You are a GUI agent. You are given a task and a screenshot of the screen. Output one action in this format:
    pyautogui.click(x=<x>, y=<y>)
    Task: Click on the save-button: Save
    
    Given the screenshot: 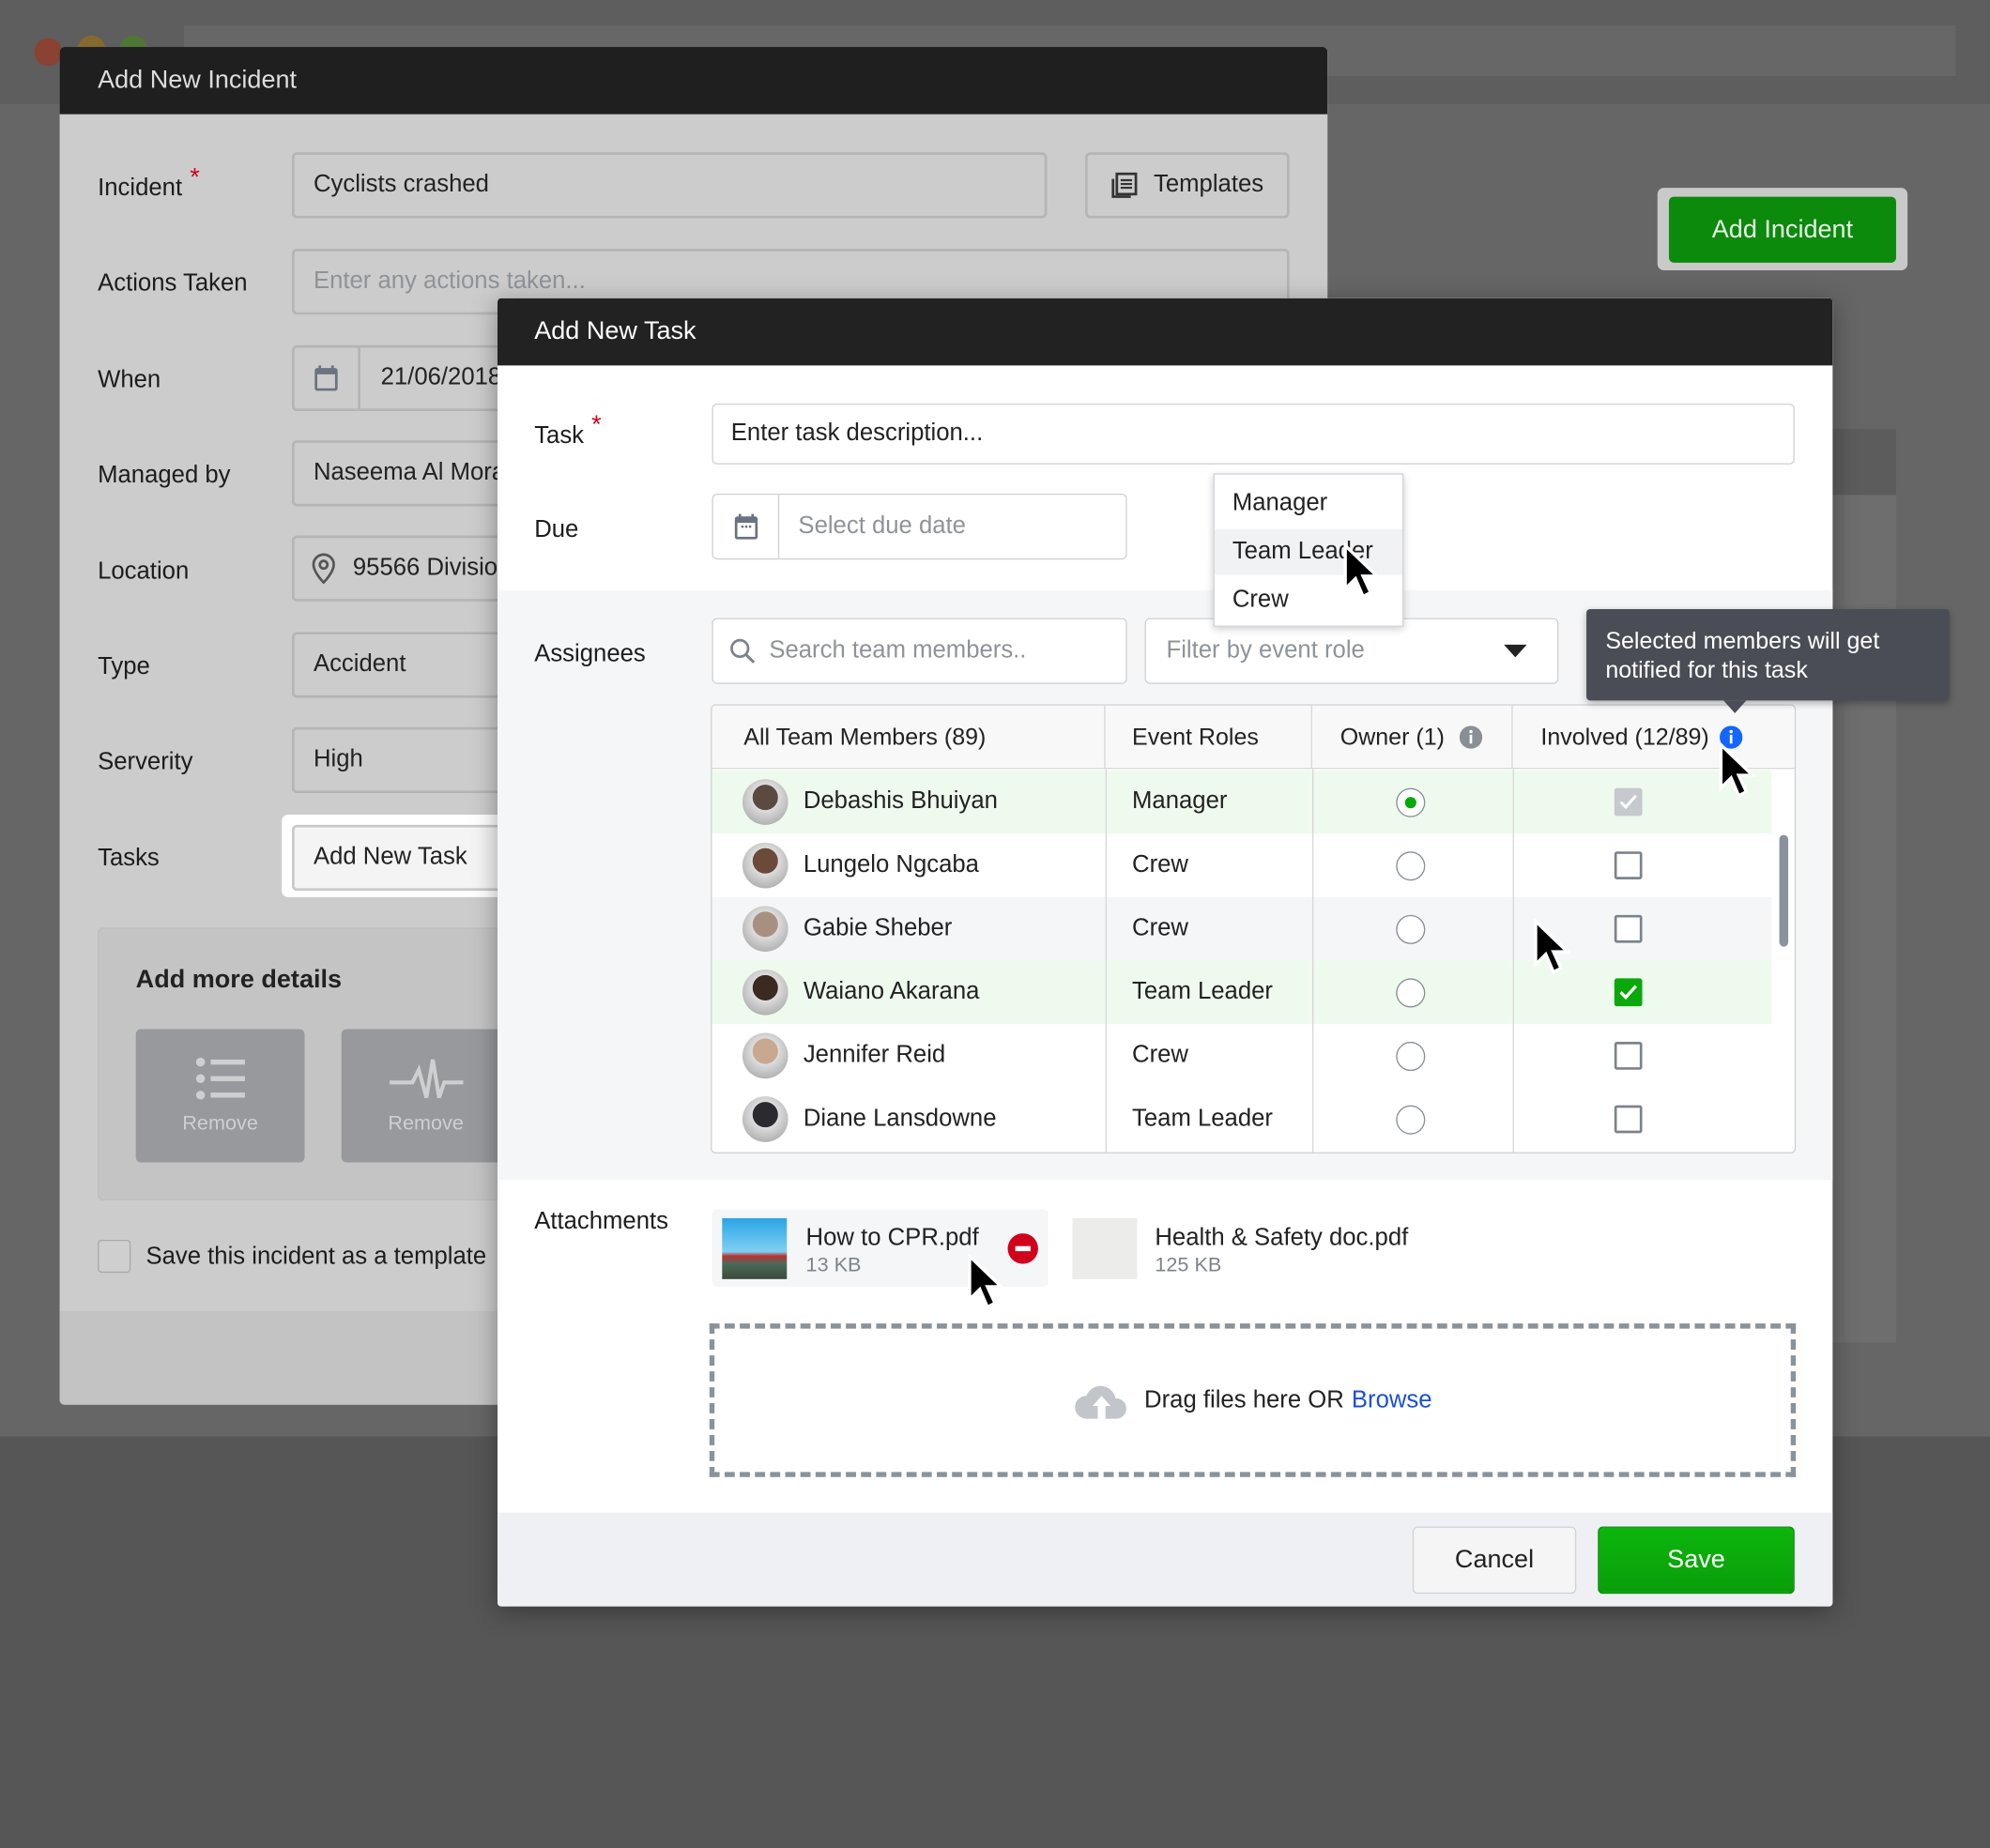 What is the action you would take?
    pyautogui.click(x=1696, y=1560)
    